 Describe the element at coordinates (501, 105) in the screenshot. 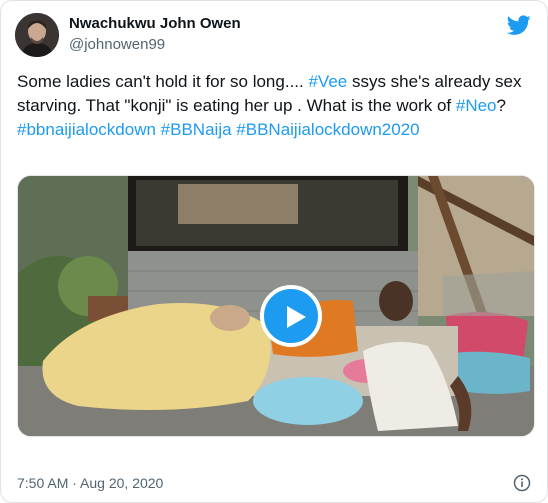

I see `tweet-text-segment: ?` at that location.